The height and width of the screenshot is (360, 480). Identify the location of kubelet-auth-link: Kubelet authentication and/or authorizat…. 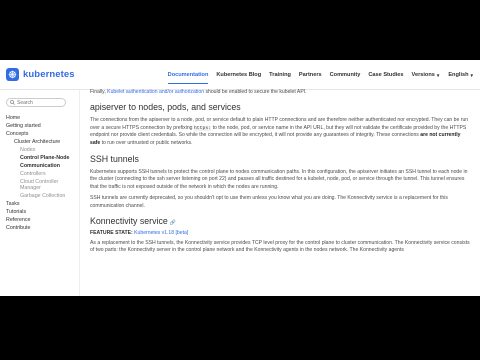
(155, 92).